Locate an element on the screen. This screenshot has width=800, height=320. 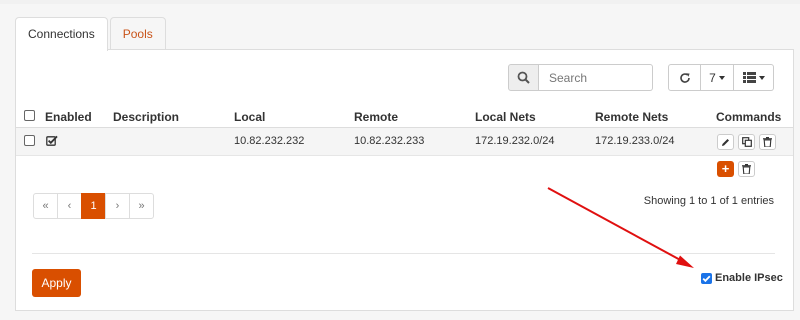
apply-button: Apply is located at coordinates (56, 283).